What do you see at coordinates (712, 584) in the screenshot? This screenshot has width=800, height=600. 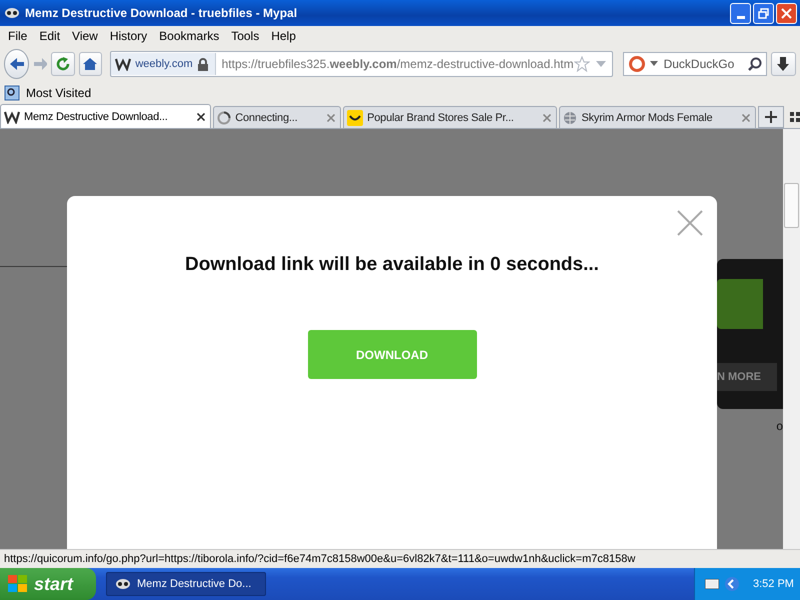 I see `keyboard-icon` at bounding box center [712, 584].